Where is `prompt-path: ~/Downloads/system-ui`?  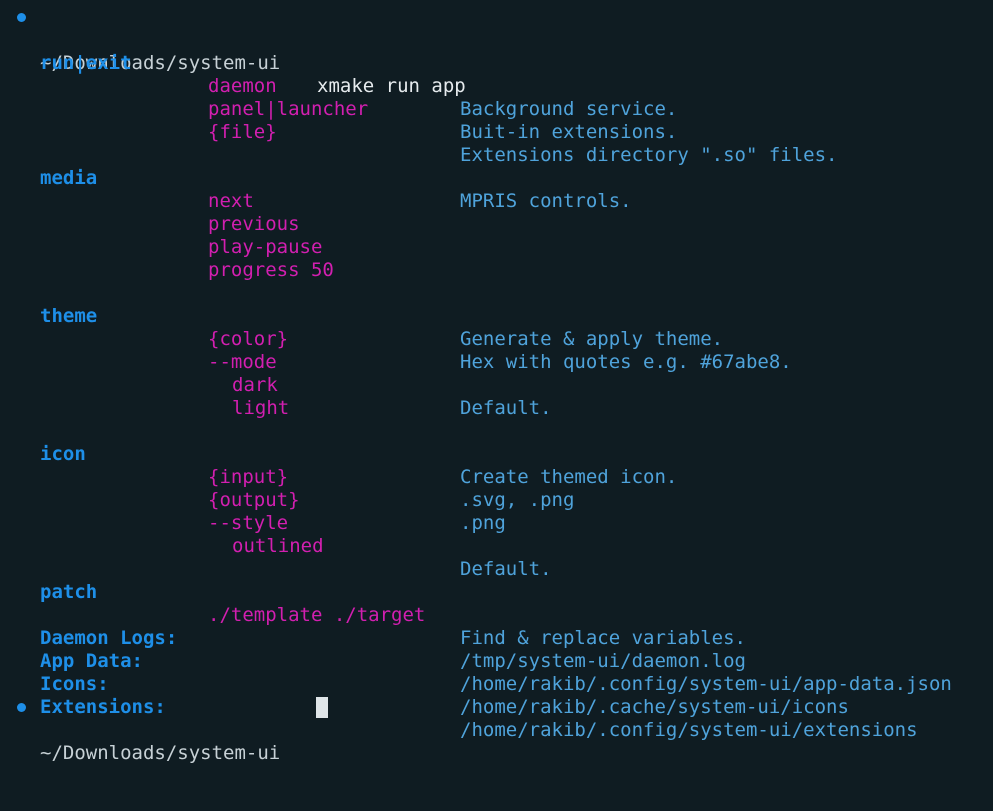
prompt-path: ~/Downloads/system-ui is located at coordinates (160, 753).